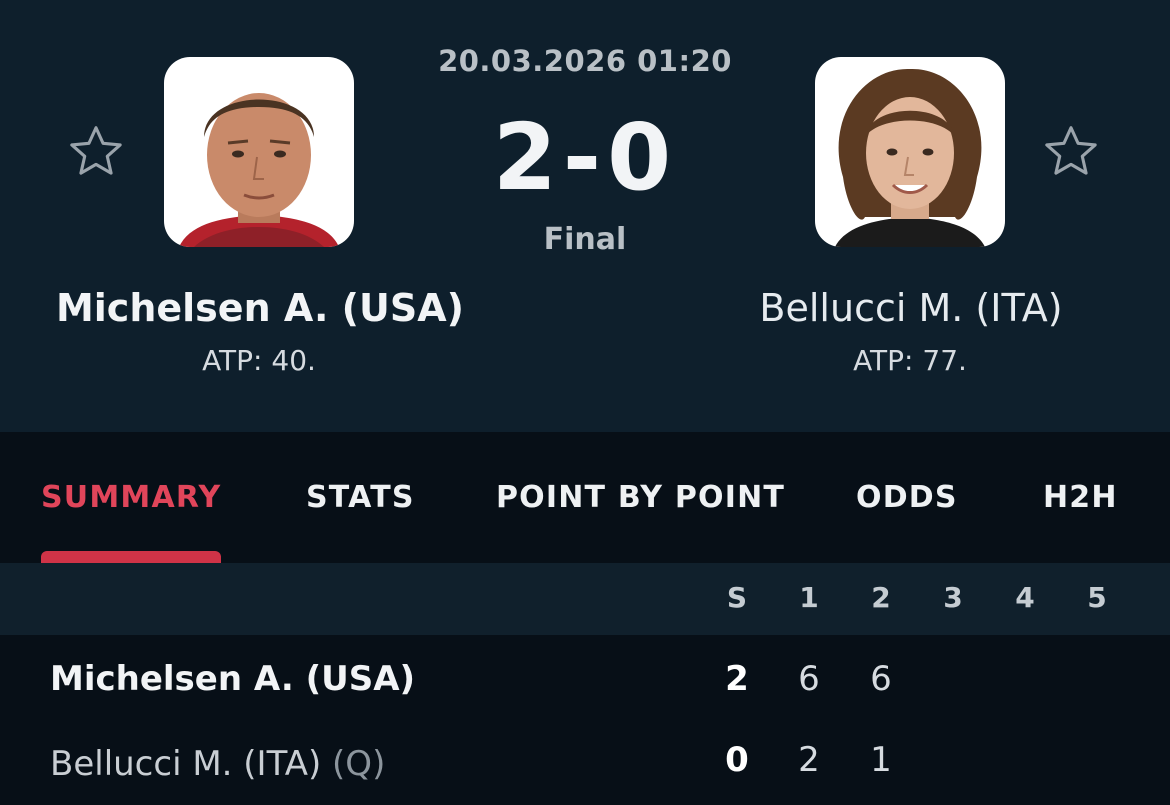  Describe the element at coordinates (809, 597) in the screenshot. I see `column-header-set-1: 1` at that location.